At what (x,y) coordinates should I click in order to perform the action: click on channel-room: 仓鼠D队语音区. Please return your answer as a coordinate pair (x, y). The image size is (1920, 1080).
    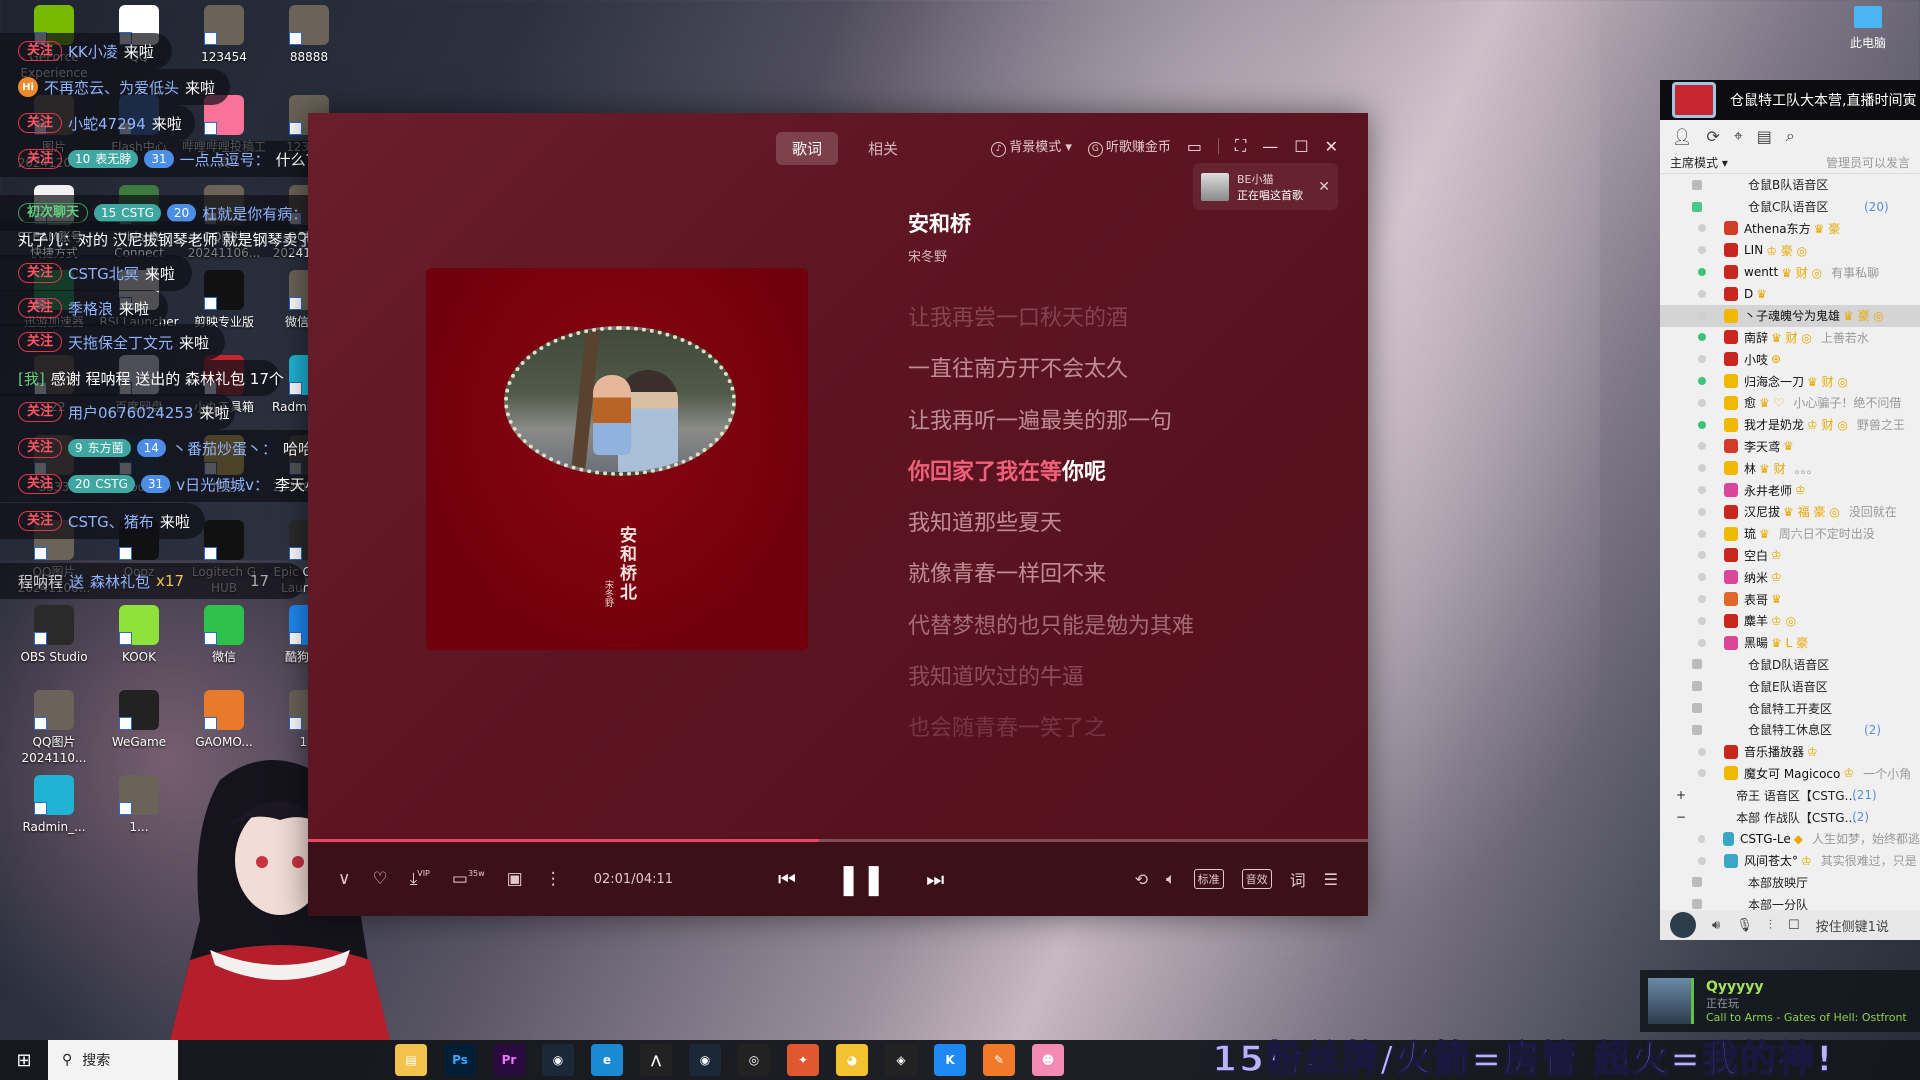
    Looking at the image, I should click on (1790, 665).